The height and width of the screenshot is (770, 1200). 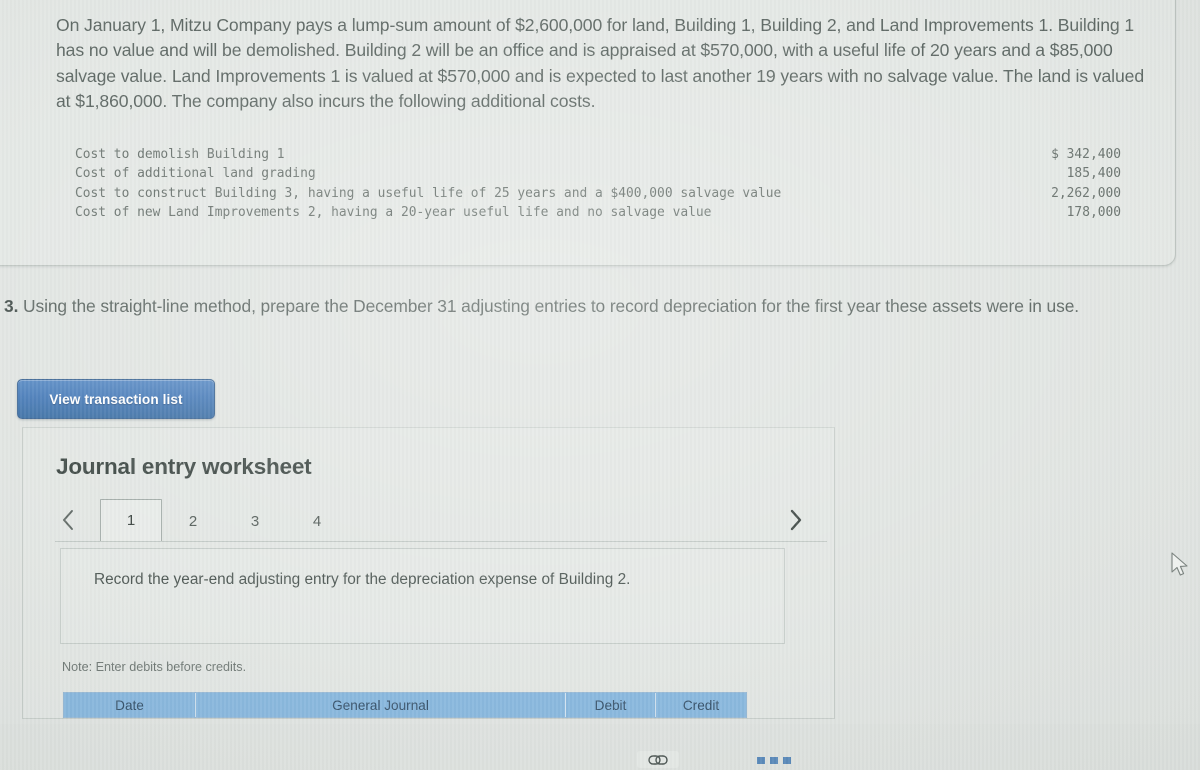 What do you see at coordinates (1093, 213) in the screenshot?
I see `cost-amount: 178,000` at bounding box center [1093, 213].